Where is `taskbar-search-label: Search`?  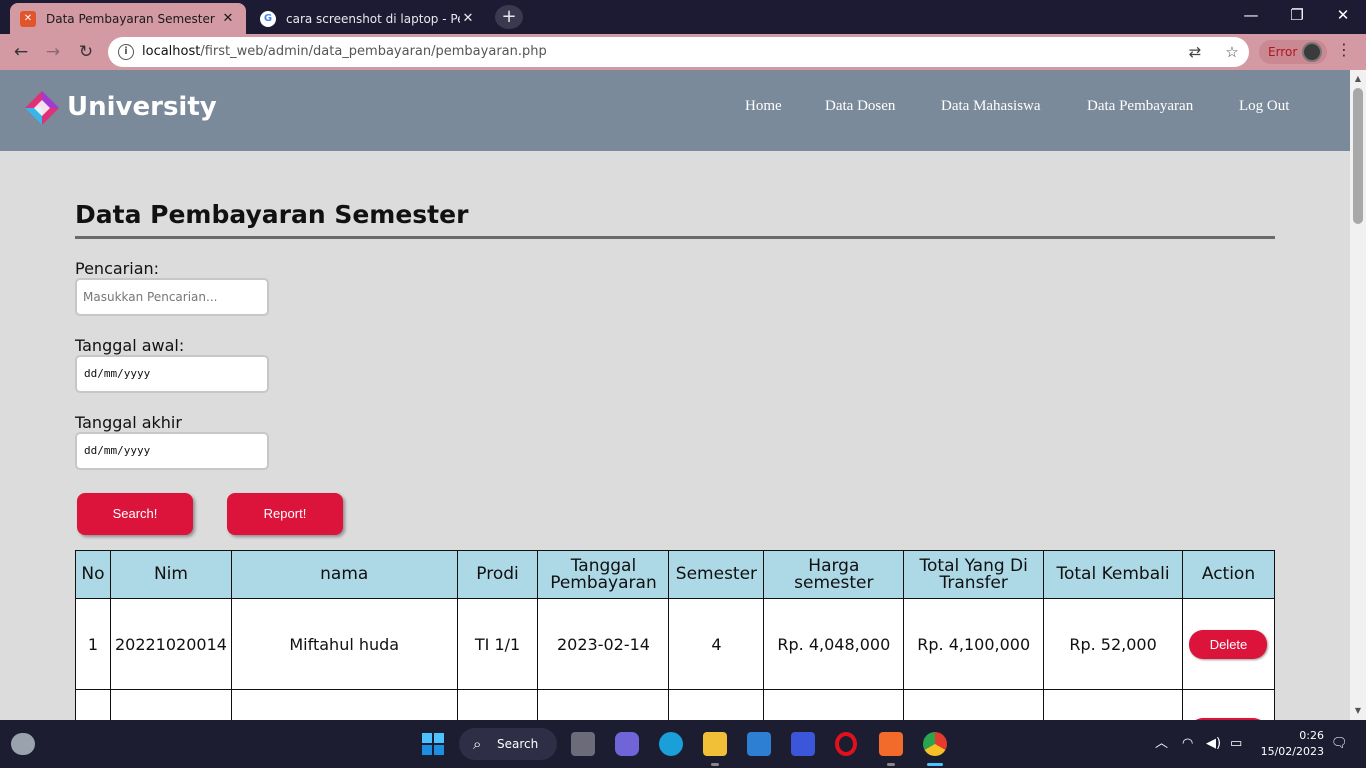 taskbar-search-label: Search is located at coordinates (518, 744).